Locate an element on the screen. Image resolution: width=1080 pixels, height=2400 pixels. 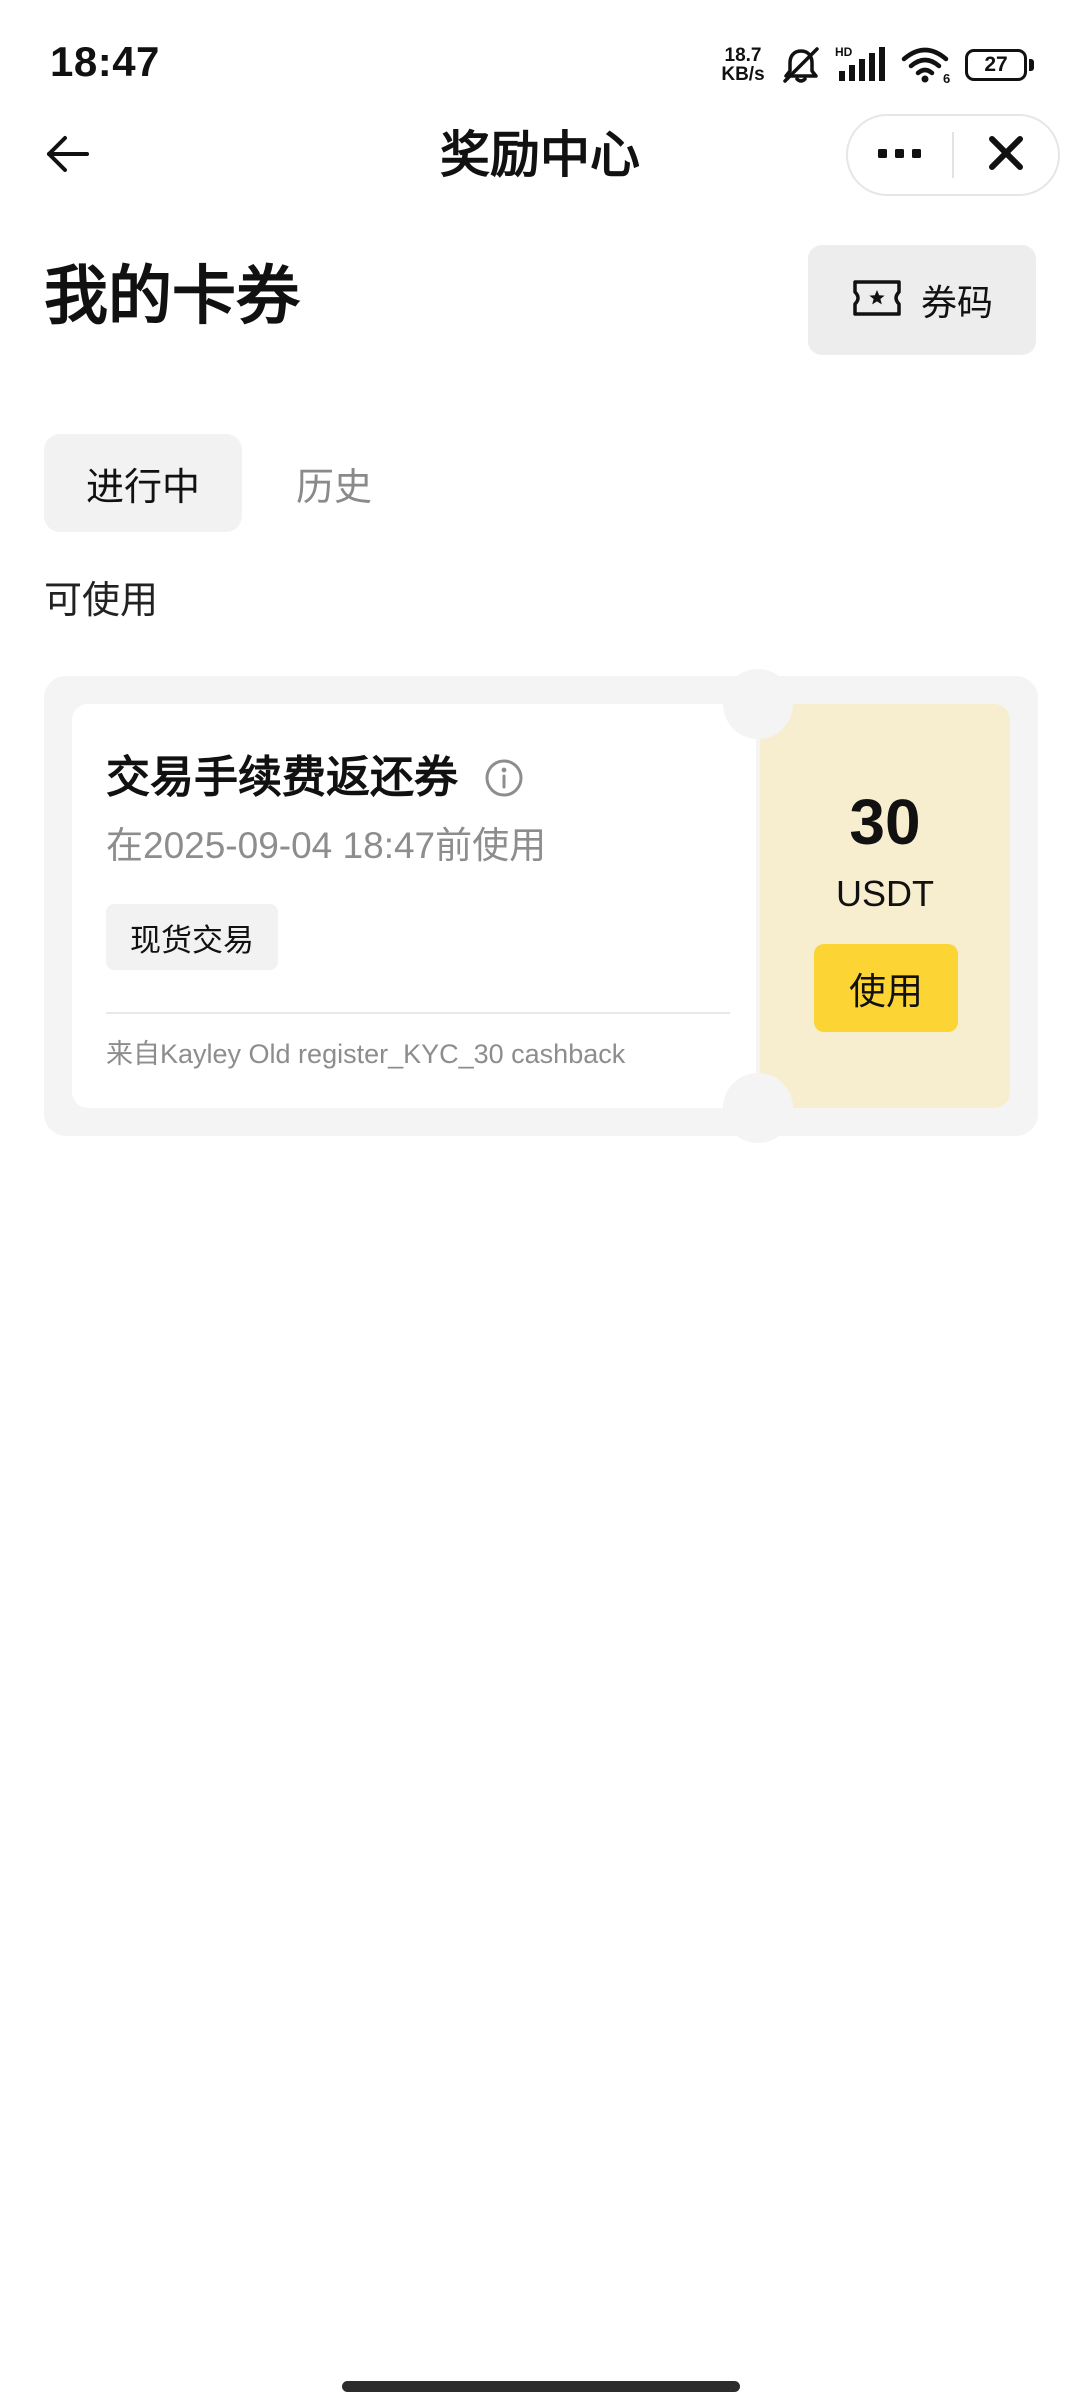
coupon-expiry: 在2025-09-04 18:47前使用 is located at coordinates (326, 845).